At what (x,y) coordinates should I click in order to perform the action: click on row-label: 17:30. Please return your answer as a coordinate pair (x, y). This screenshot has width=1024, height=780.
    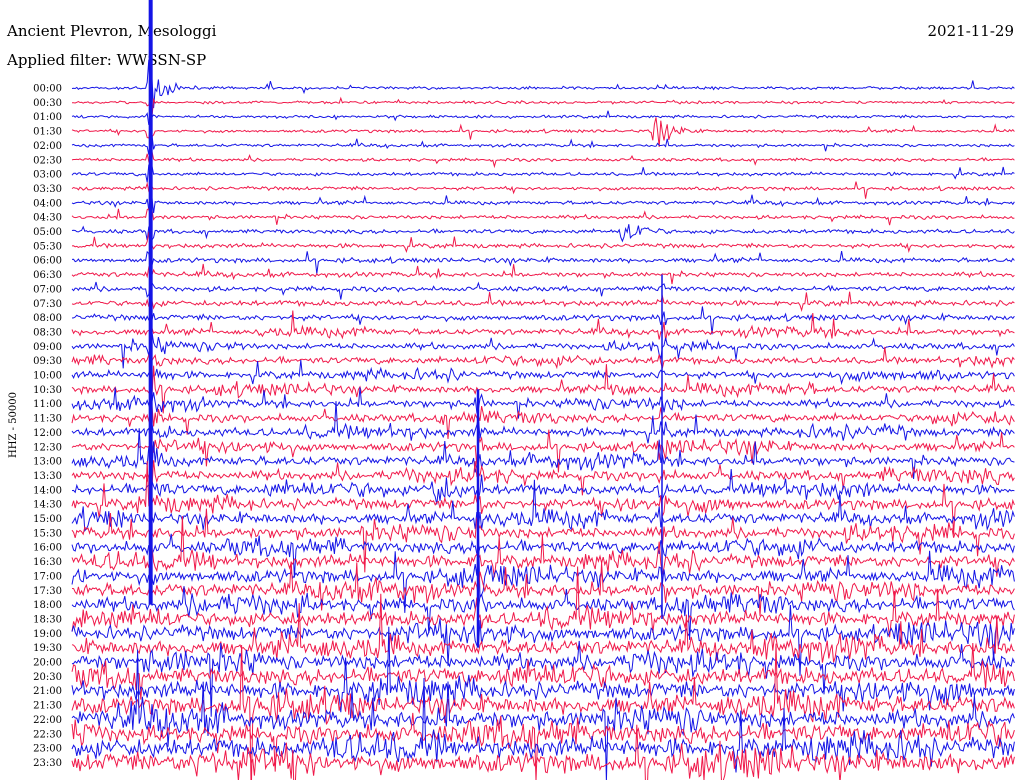
    Looking at the image, I should click on (47, 591).